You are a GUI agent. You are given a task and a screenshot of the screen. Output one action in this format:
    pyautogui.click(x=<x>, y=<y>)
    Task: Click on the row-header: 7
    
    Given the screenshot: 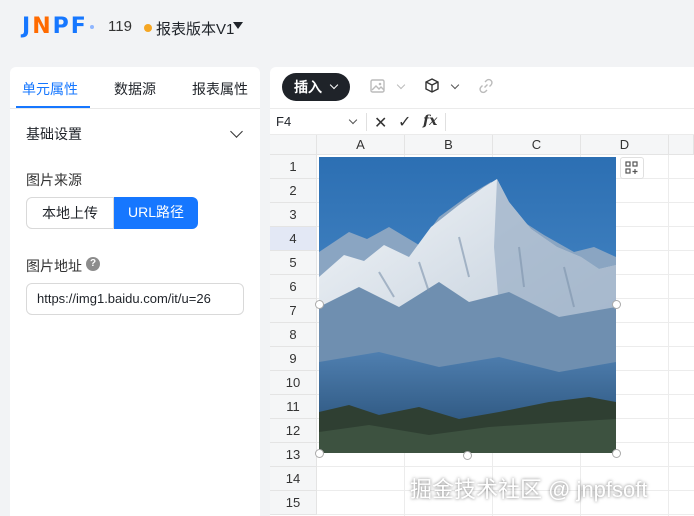 What is the action you would take?
    pyautogui.click(x=293, y=311)
    